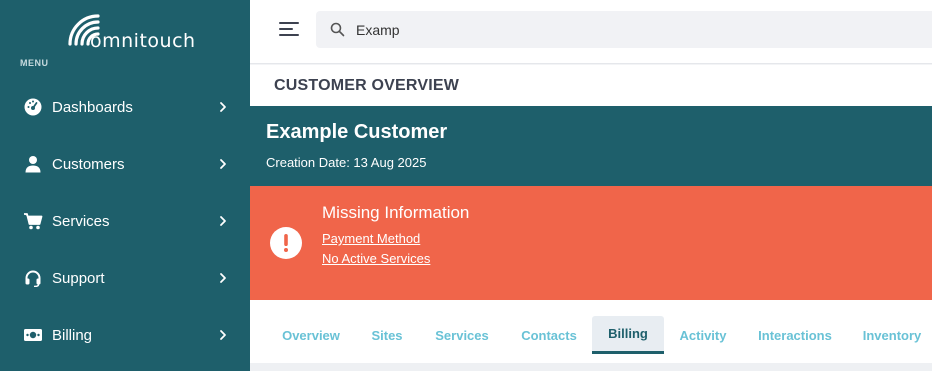 The width and height of the screenshot is (932, 371). Describe the element at coordinates (549, 335) in the screenshot. I see `tab-contacts: Contacts` at that location.